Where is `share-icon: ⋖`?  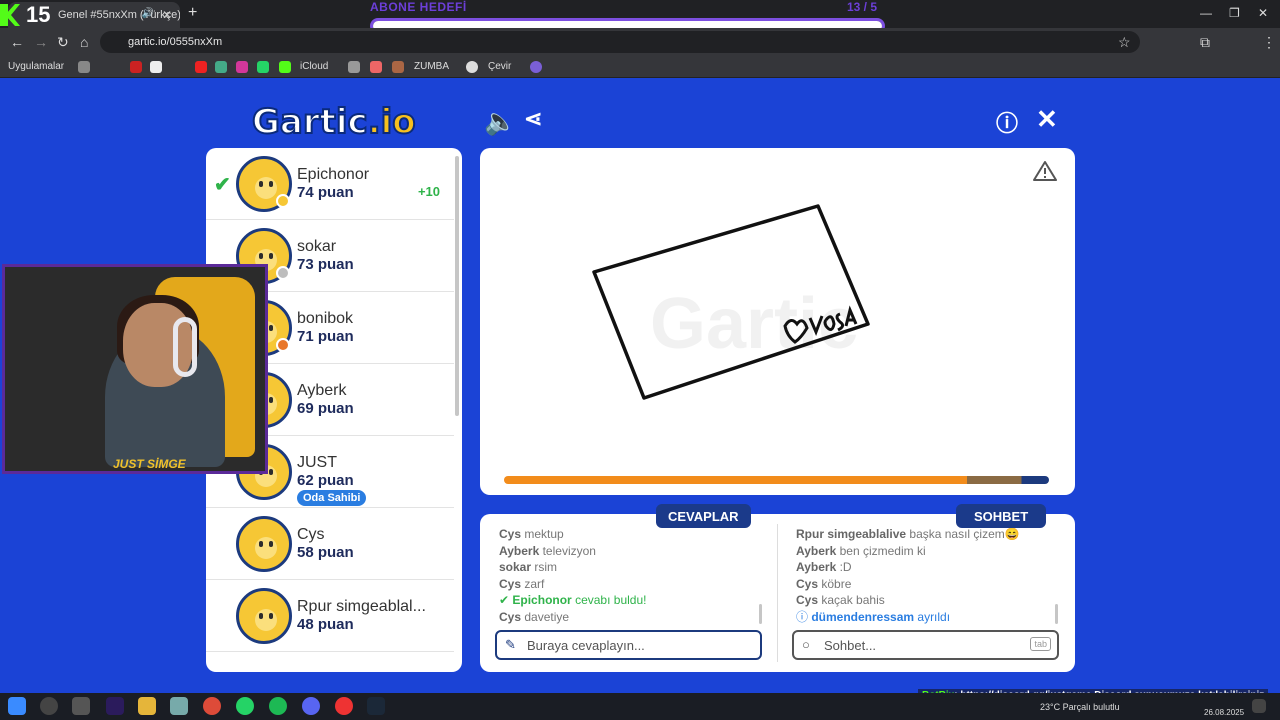
share-icon: ⋖ is located at coordinates (533, 119).